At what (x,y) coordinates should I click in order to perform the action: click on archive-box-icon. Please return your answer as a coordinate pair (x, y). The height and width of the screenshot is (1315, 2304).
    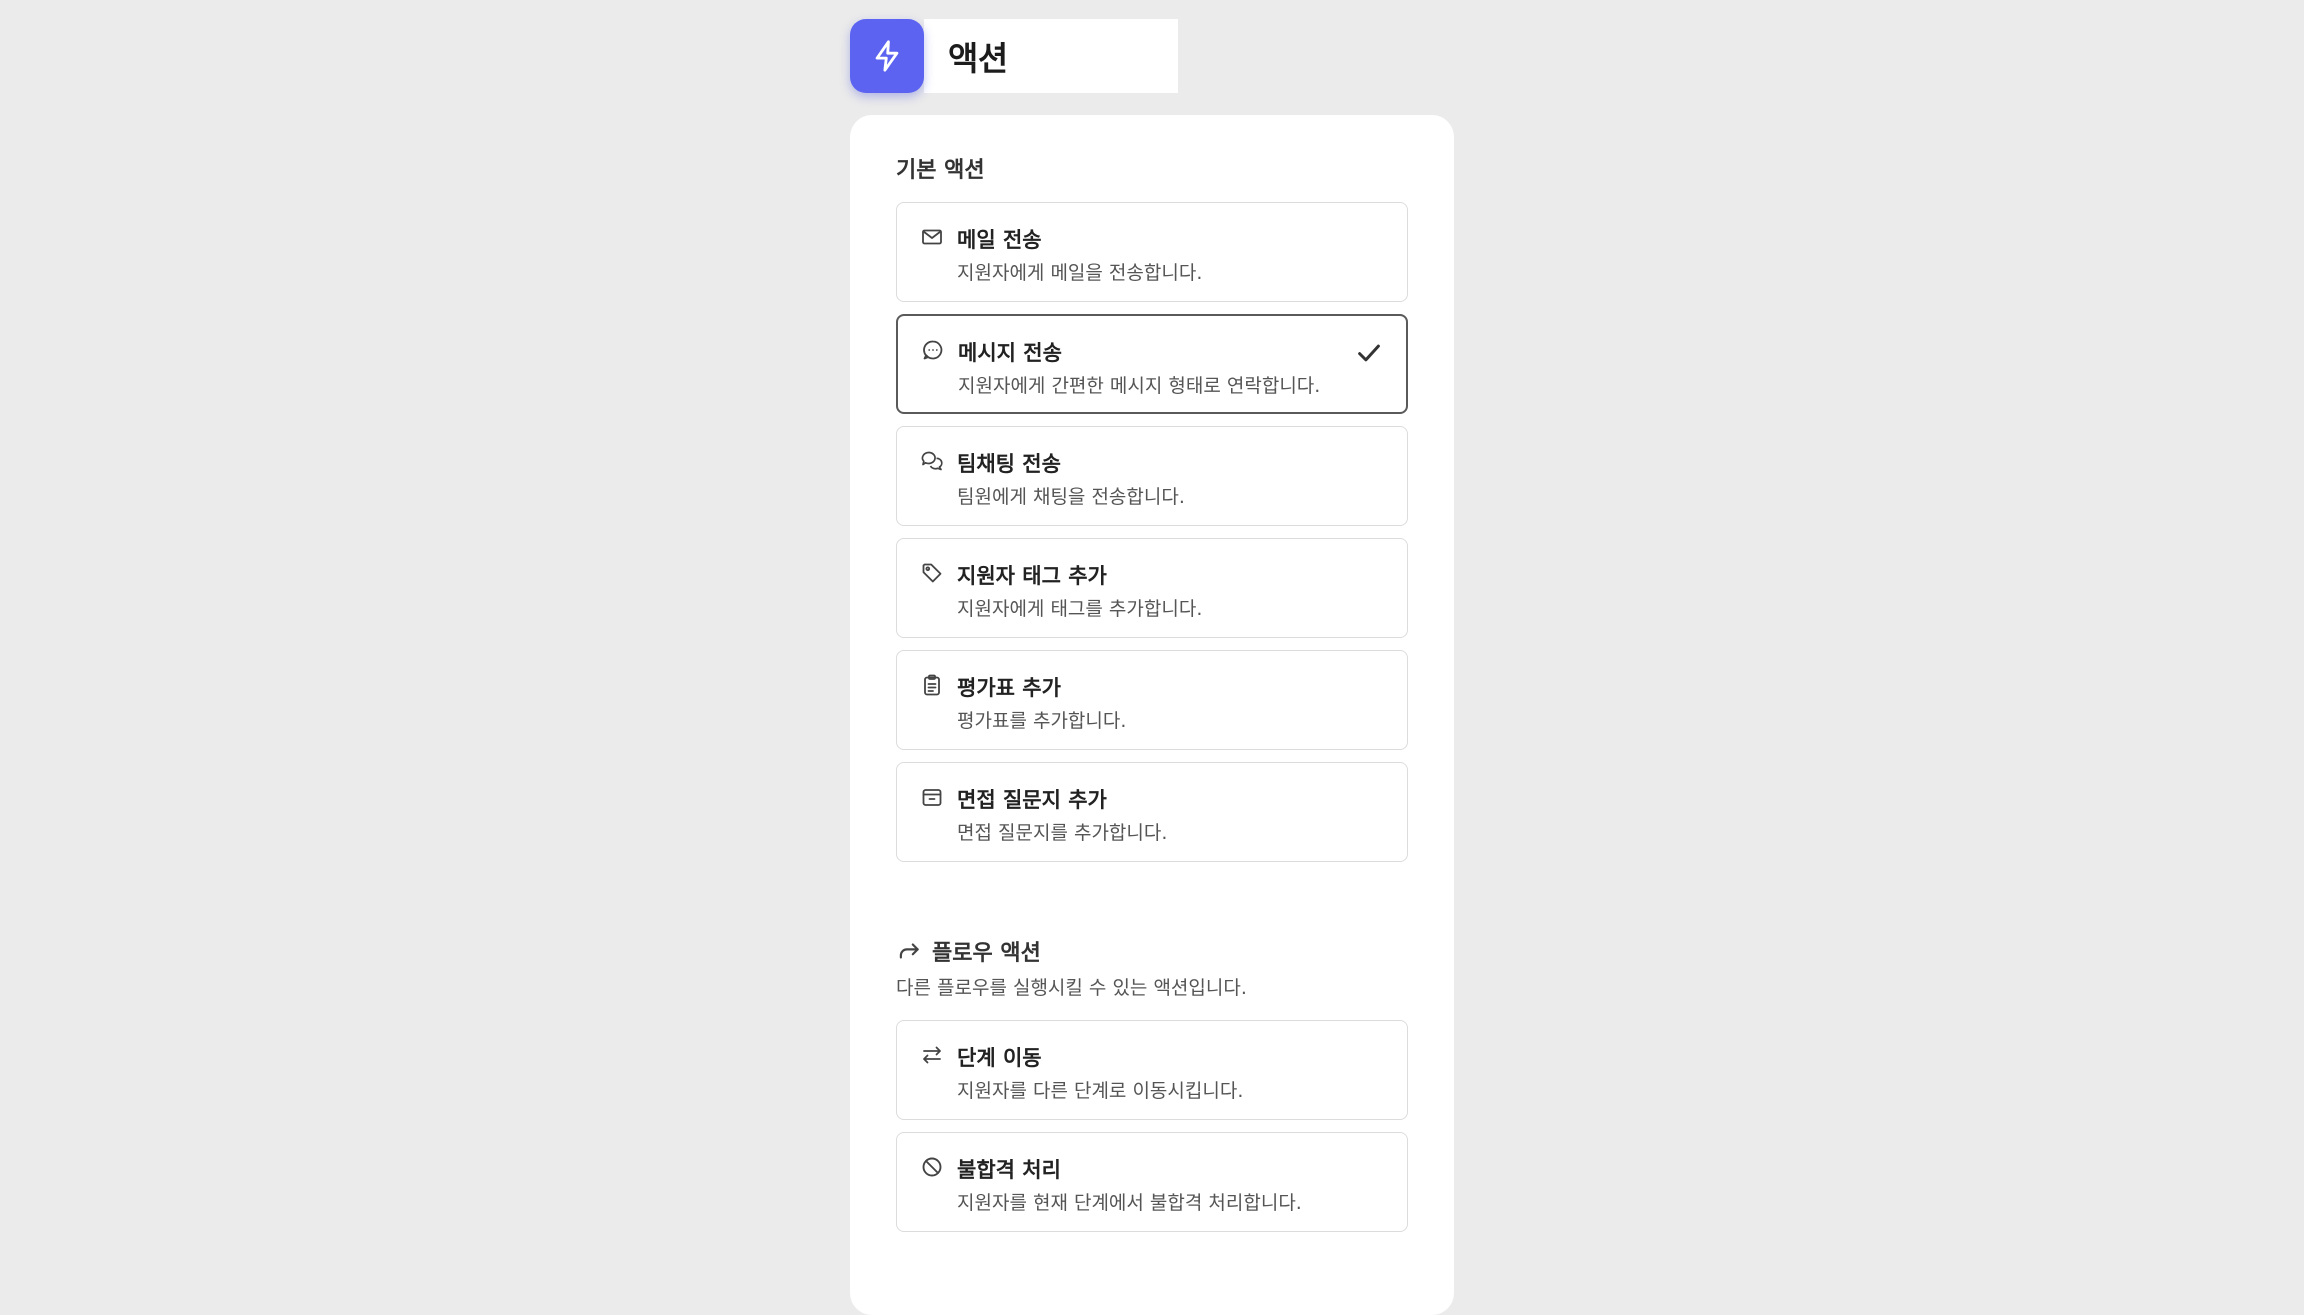
    Looking at the image, I should click on (932, 797).